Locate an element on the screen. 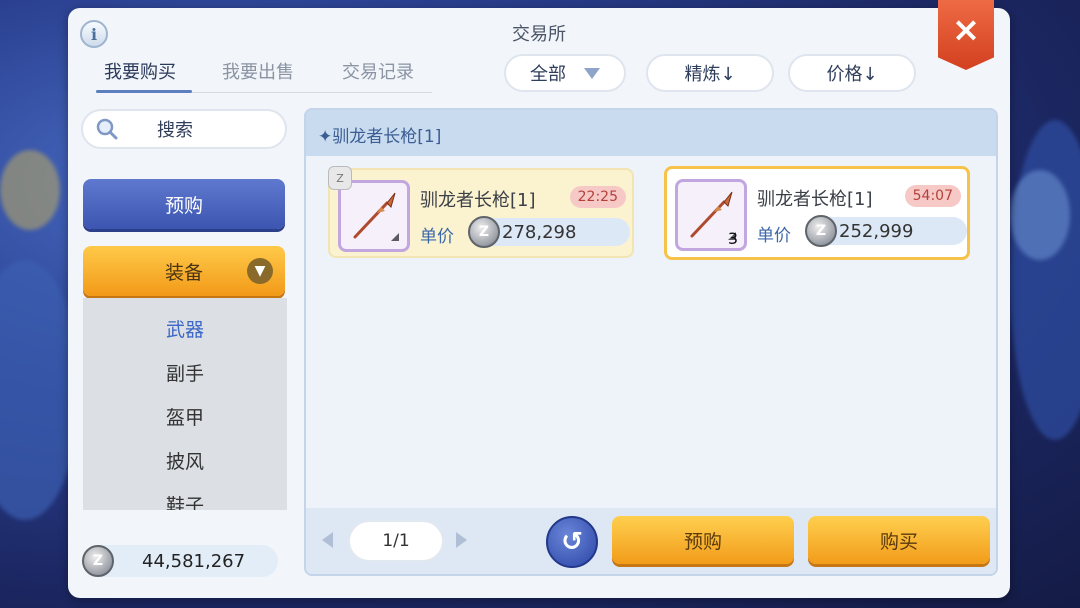  refresh-icon: ↺ is located at coordinates (572, 542).